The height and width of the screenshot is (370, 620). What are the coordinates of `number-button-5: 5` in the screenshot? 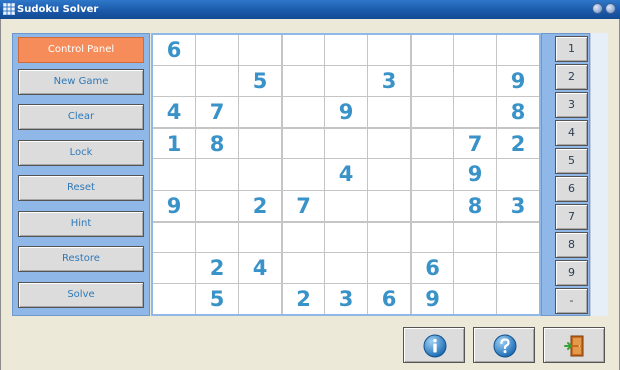 It's located at (571, 161).